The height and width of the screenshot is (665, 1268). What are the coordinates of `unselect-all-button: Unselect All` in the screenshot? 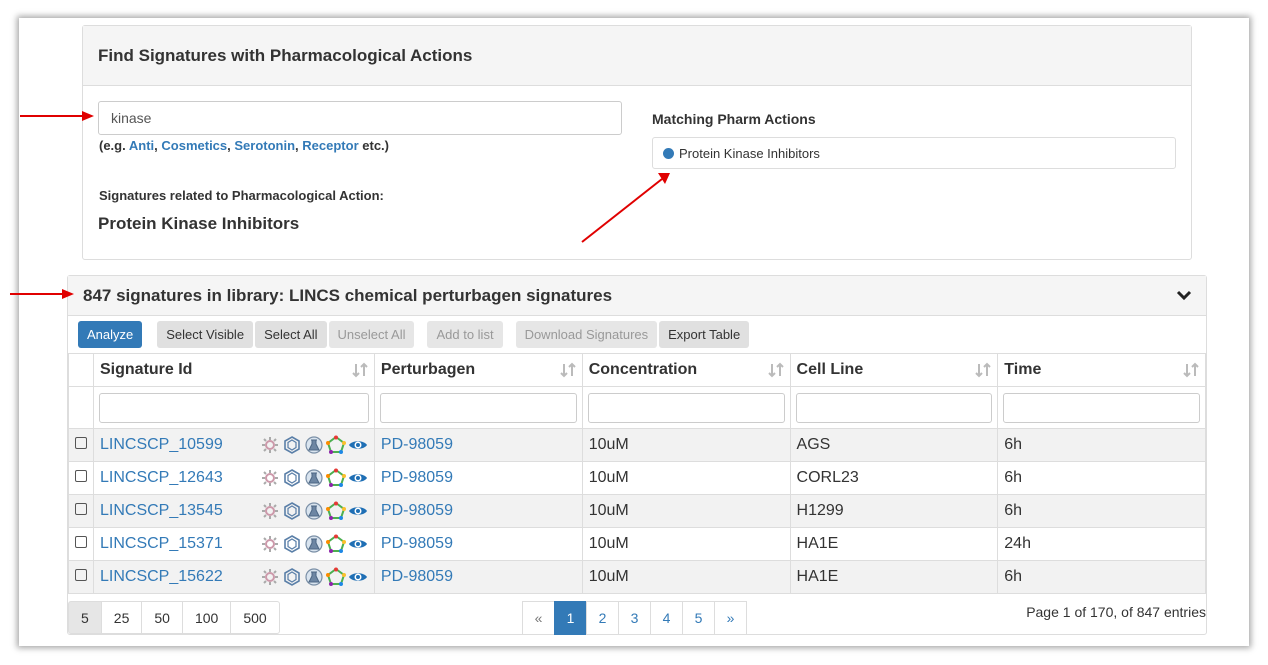 It's located at (371, 334).